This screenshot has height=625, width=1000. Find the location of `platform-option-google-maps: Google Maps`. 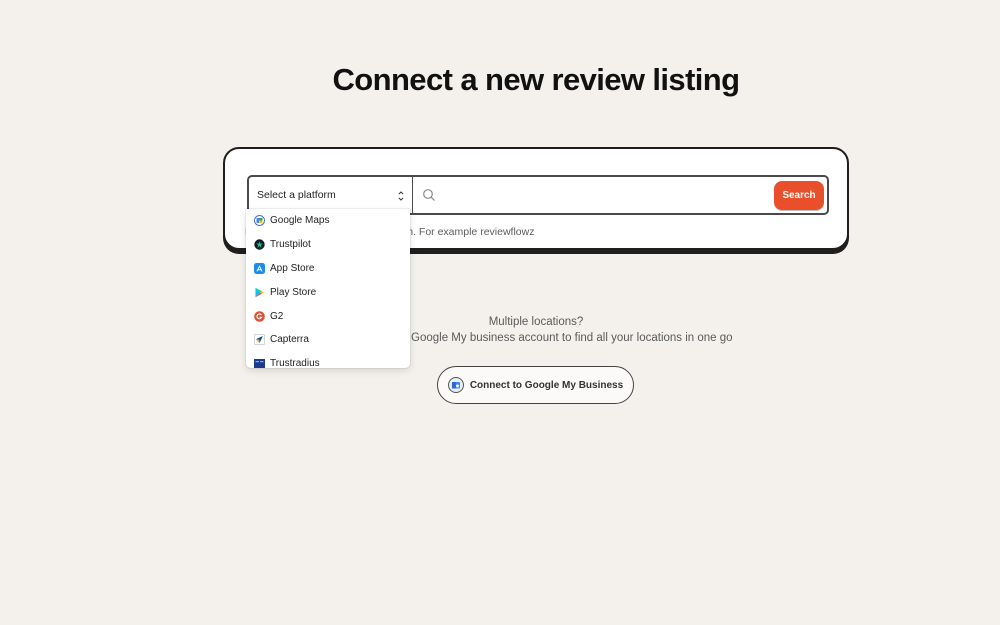

platform-option-google-maps: Google Maps is located at coordinates (328, 221).